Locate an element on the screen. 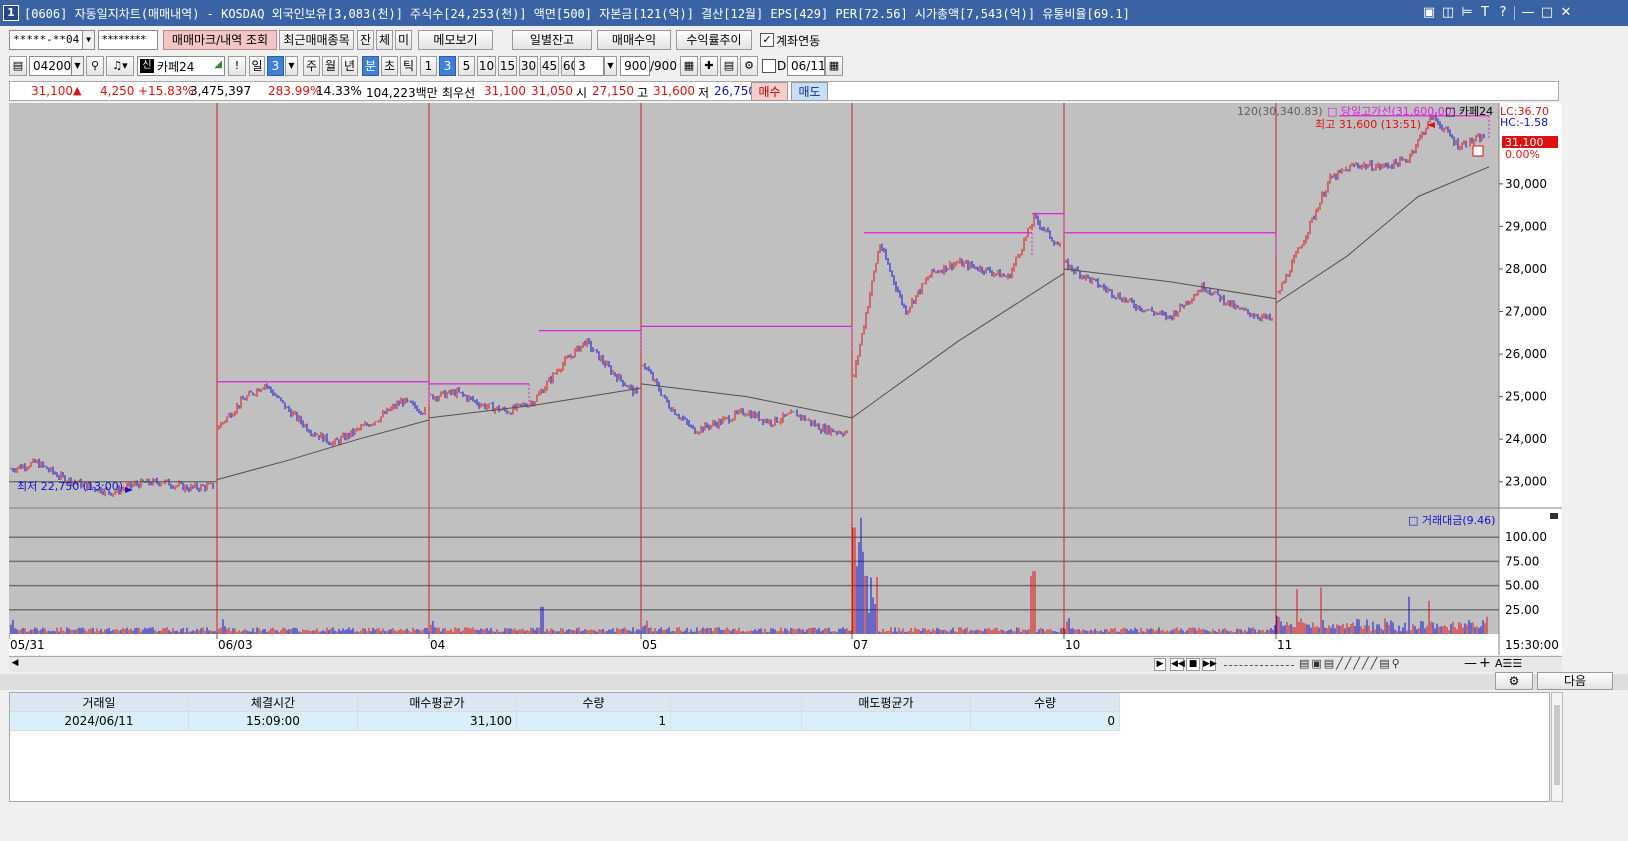 This screenshot has width=1628, height=841. period-week-button: 주 is located at coordinates (311, 66).